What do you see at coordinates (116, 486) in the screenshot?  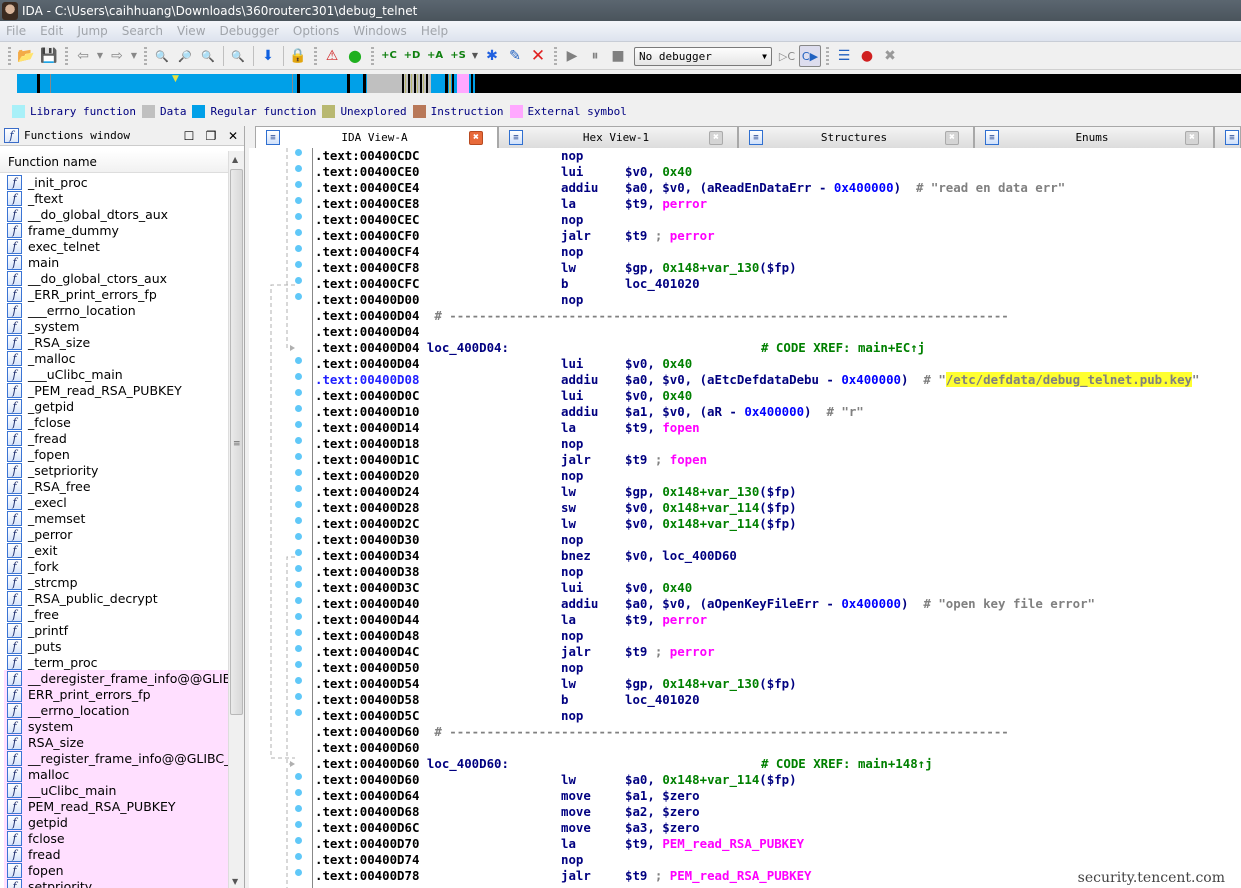 I see `function-list-item: f _RSA_free` at bounding box center [116, 486].